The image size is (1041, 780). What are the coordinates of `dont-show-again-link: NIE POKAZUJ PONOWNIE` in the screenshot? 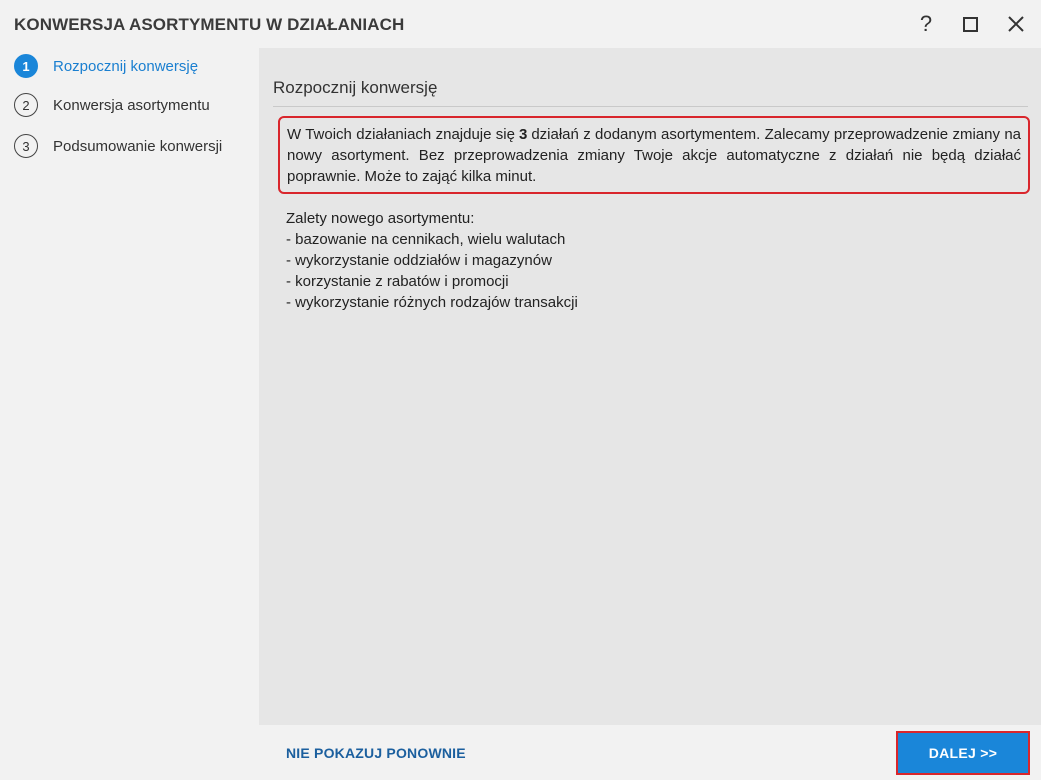 It's located at (376, 753).